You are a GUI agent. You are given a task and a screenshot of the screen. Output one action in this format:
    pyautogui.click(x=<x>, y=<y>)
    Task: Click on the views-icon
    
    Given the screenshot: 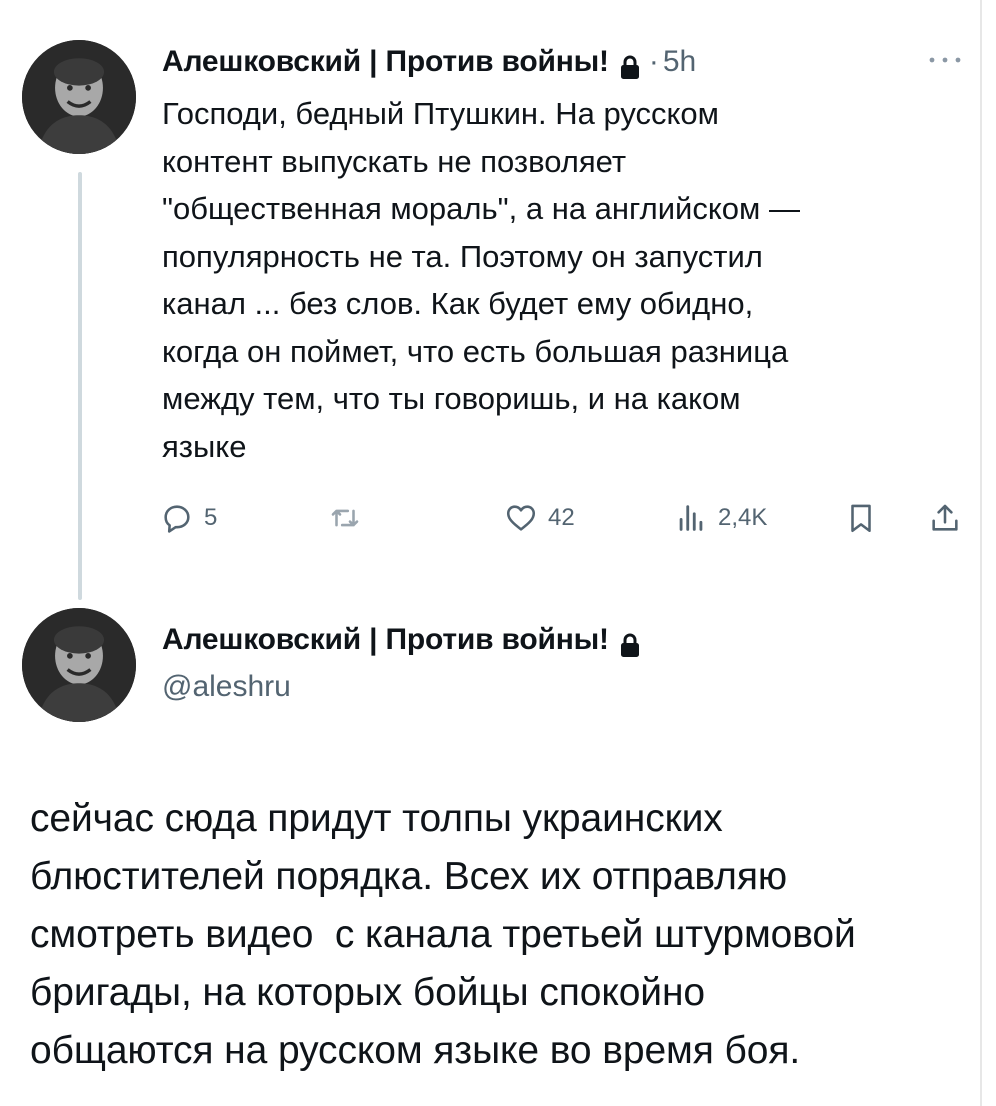 What is the action you would take?
    pyautogui.click(x=691, y=518)
    